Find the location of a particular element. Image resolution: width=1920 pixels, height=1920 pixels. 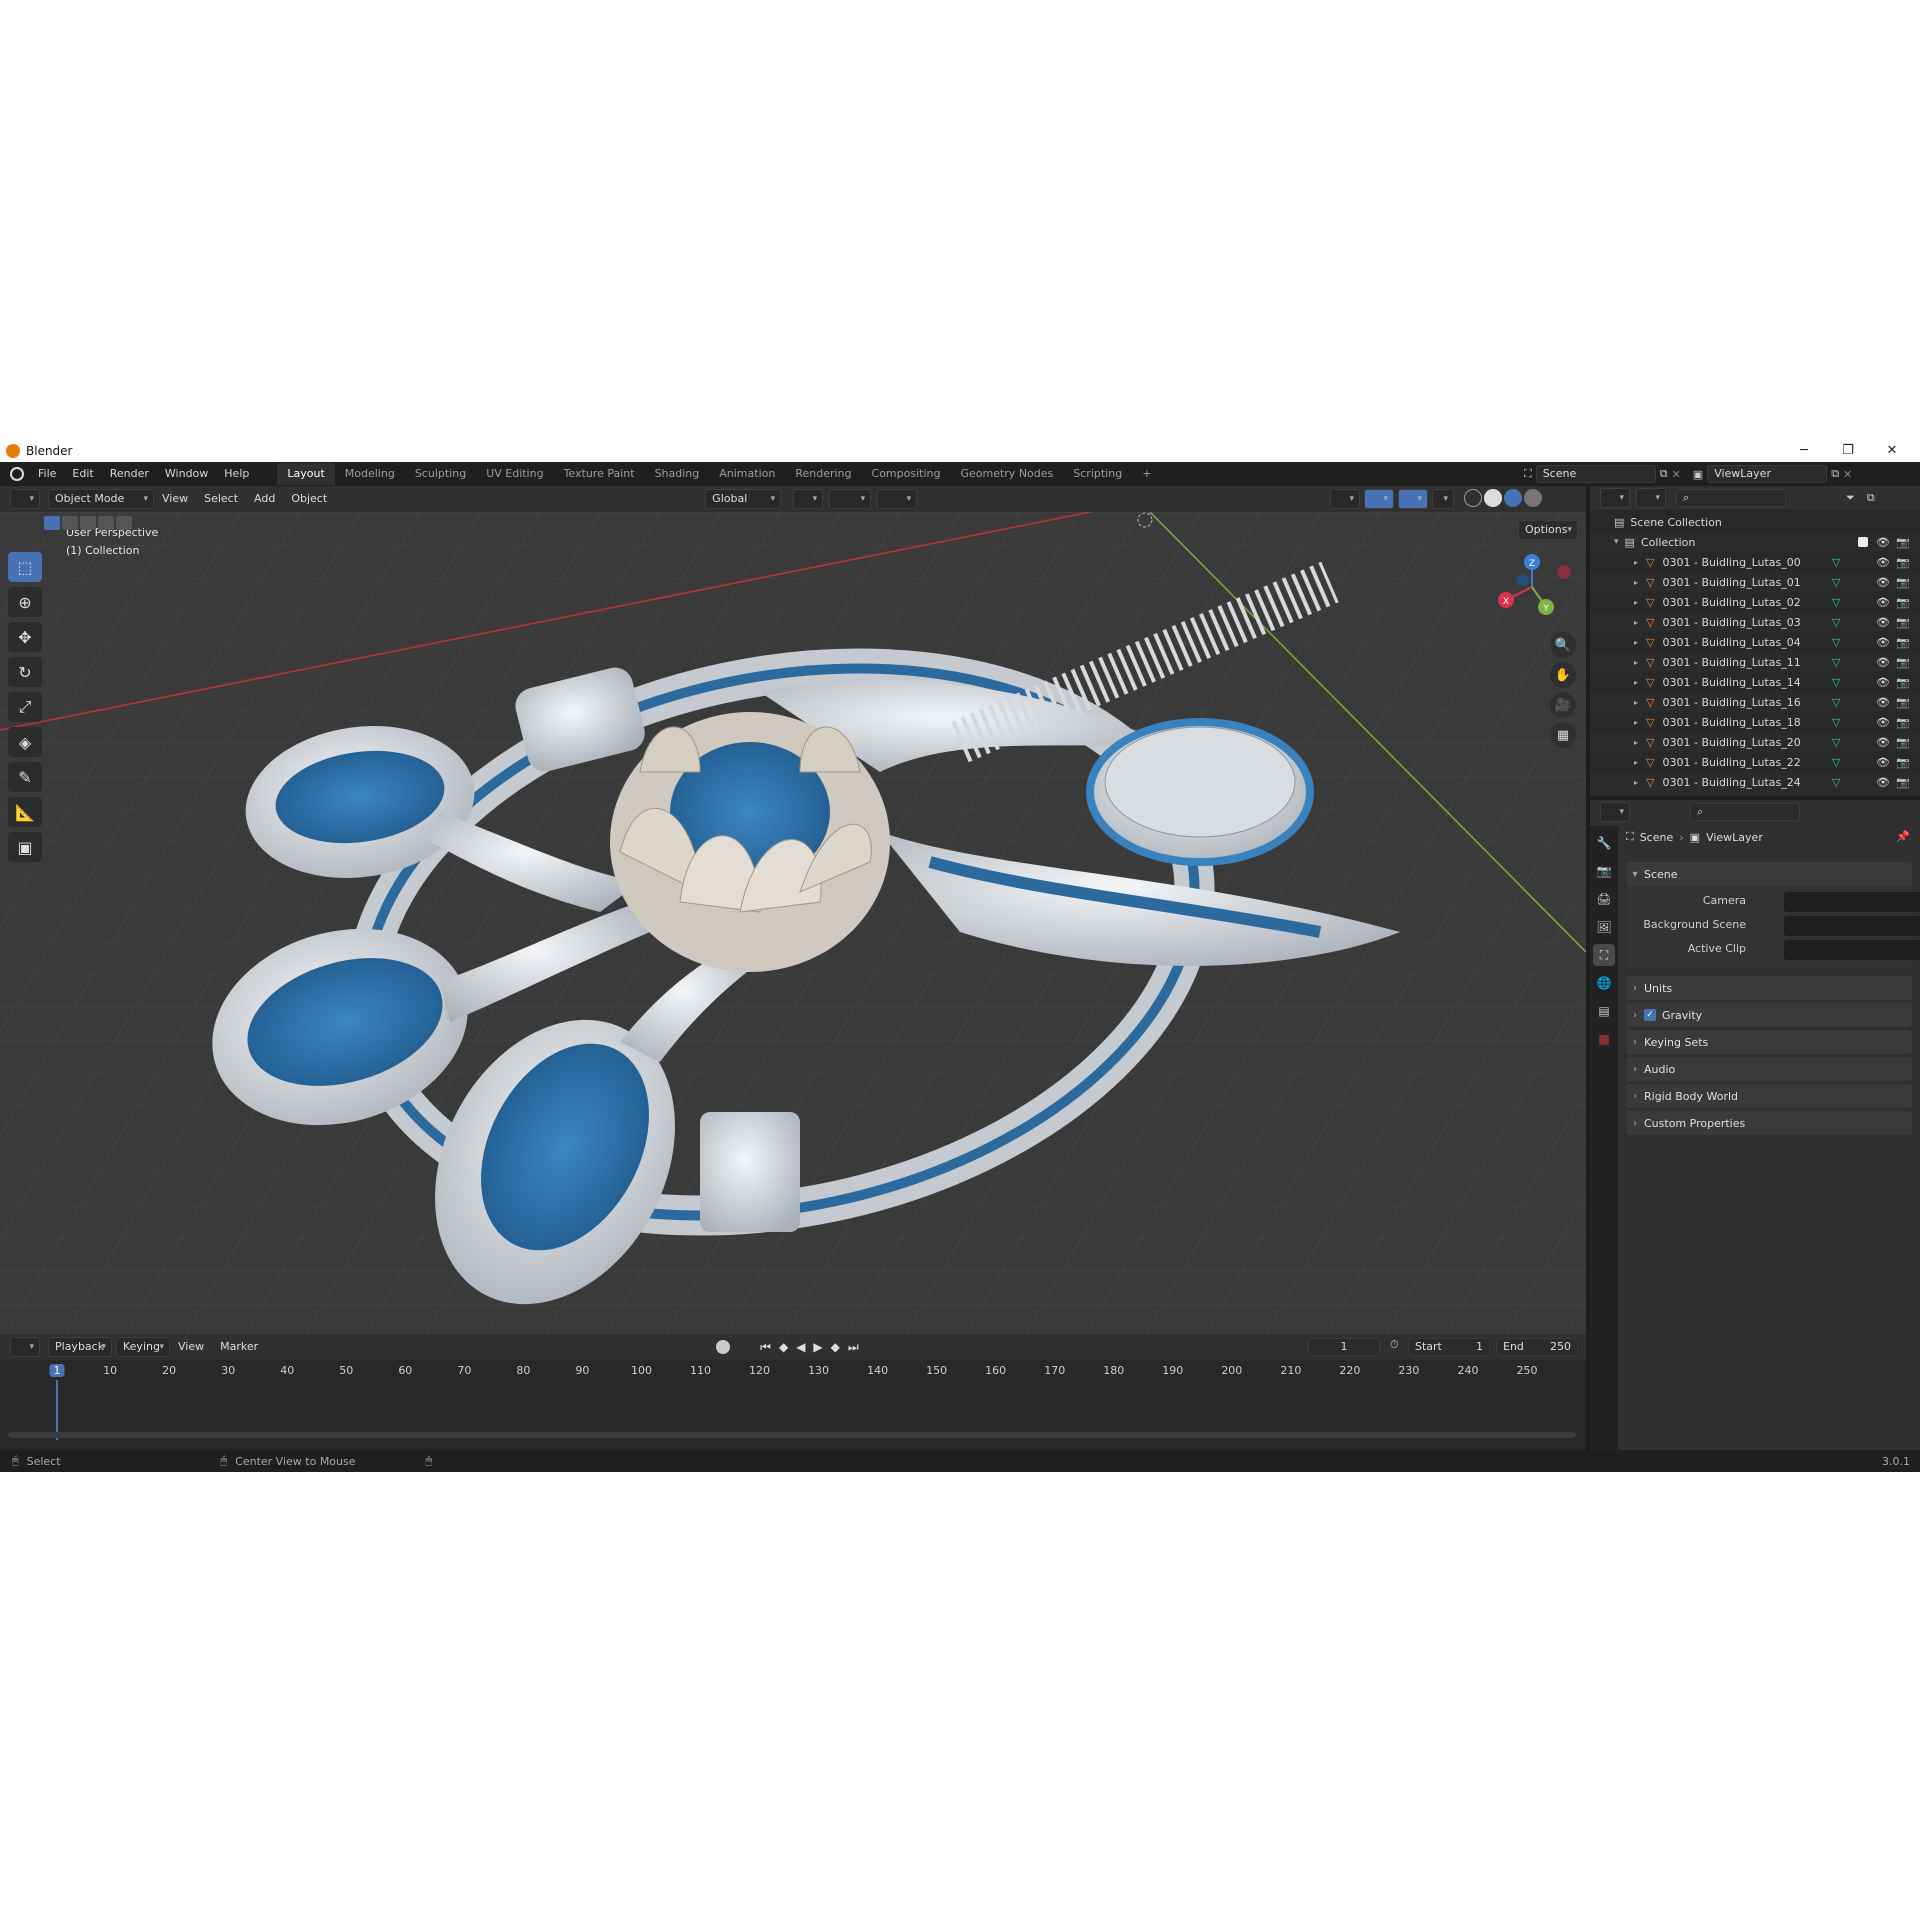

measure-tool-icon: 📐 is located at coordinates (25, 812).